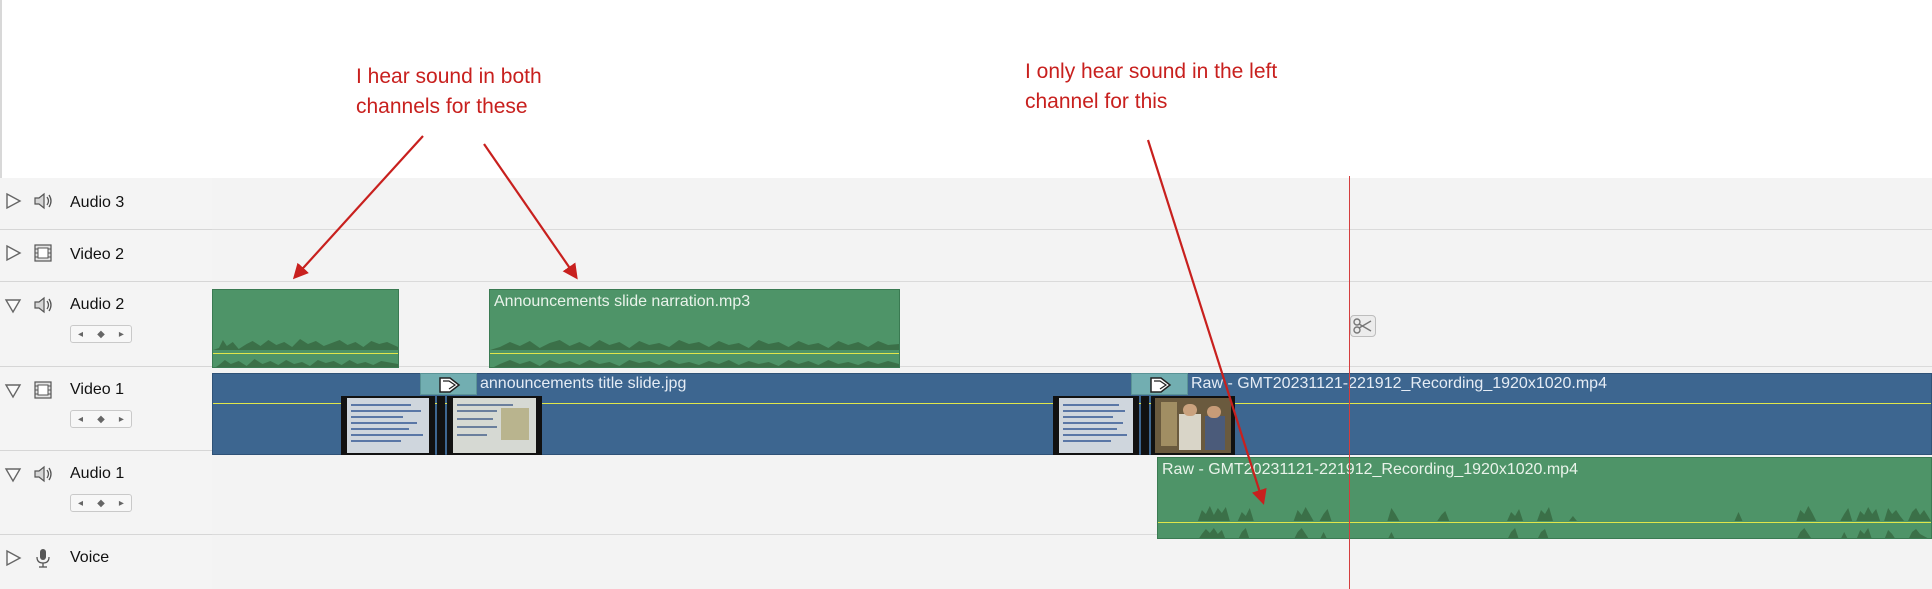 The width and height of the screenshot is (1932, 589). I want to click on audio2-clip-narration: Announcements slide narration.mp3, so click(694, 328).